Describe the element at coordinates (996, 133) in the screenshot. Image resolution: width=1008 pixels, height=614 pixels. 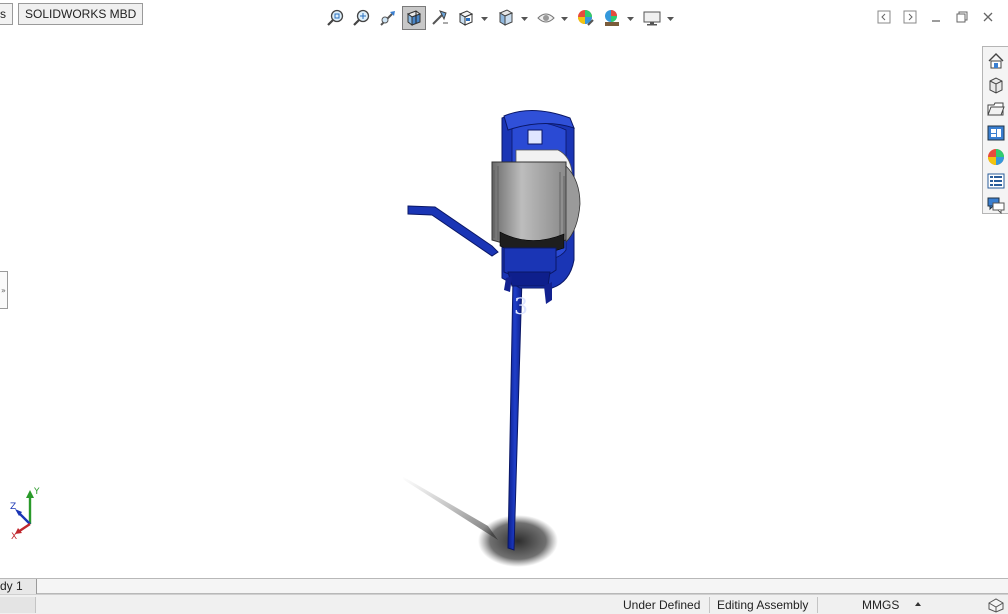
I see `view-palette-icon` at that location.